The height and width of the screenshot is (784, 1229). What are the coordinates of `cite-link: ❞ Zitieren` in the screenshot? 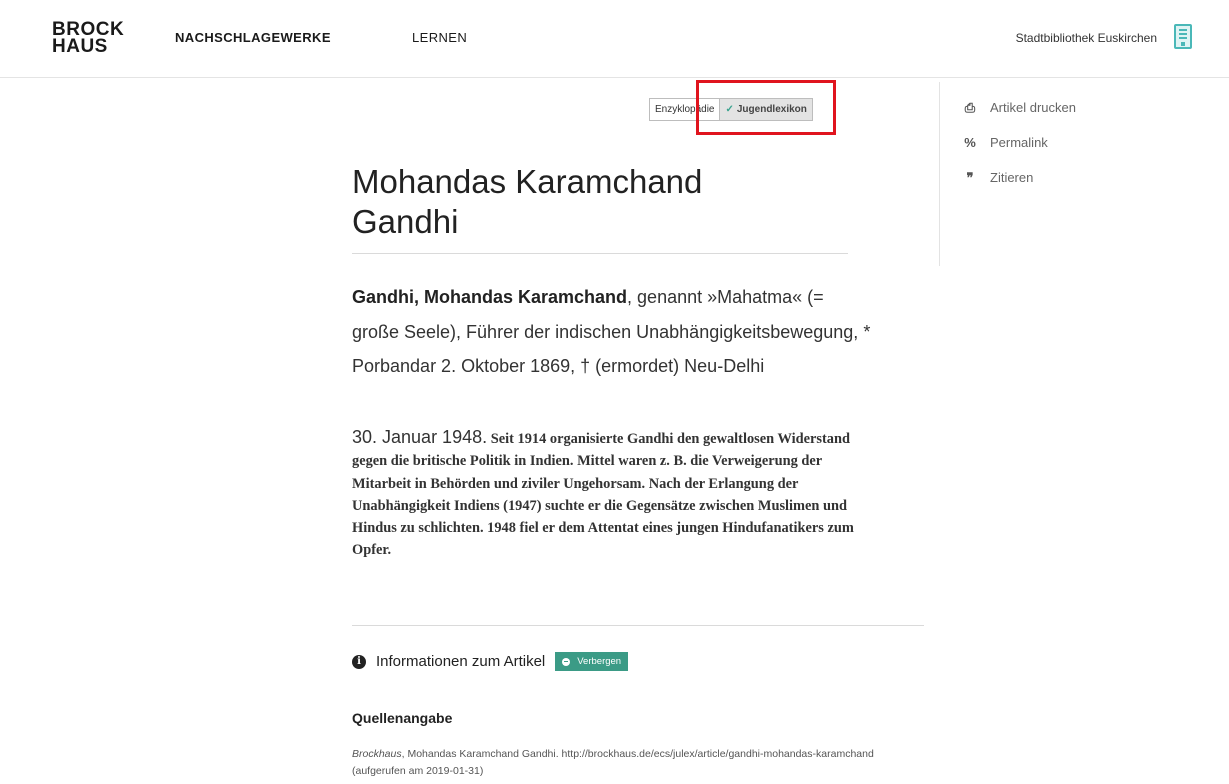 It's located at (998, 178).